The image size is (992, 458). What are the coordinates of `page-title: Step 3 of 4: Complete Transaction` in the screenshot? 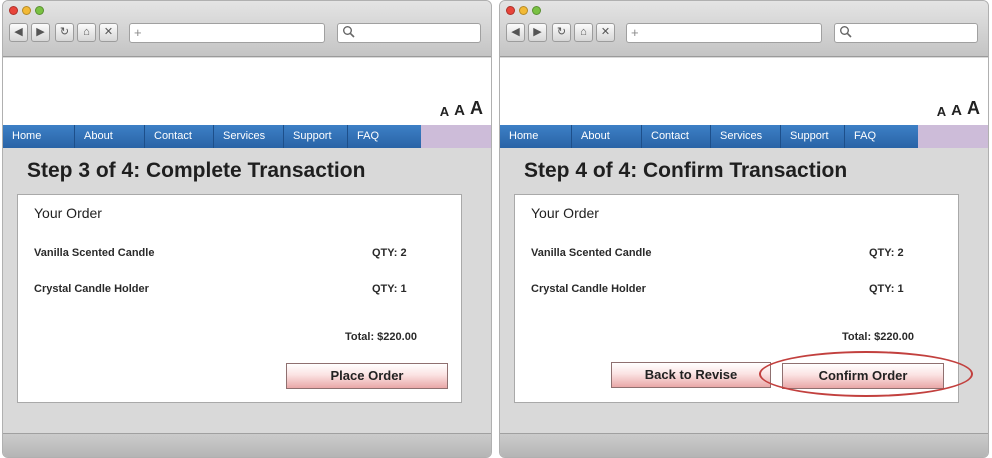 It's located at (196, 170).